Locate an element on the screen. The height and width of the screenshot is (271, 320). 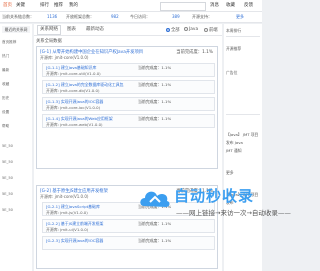
watermark-subtitle: ——网上链接→来访一次→自动收录—— is located at coordinates (233, 213).